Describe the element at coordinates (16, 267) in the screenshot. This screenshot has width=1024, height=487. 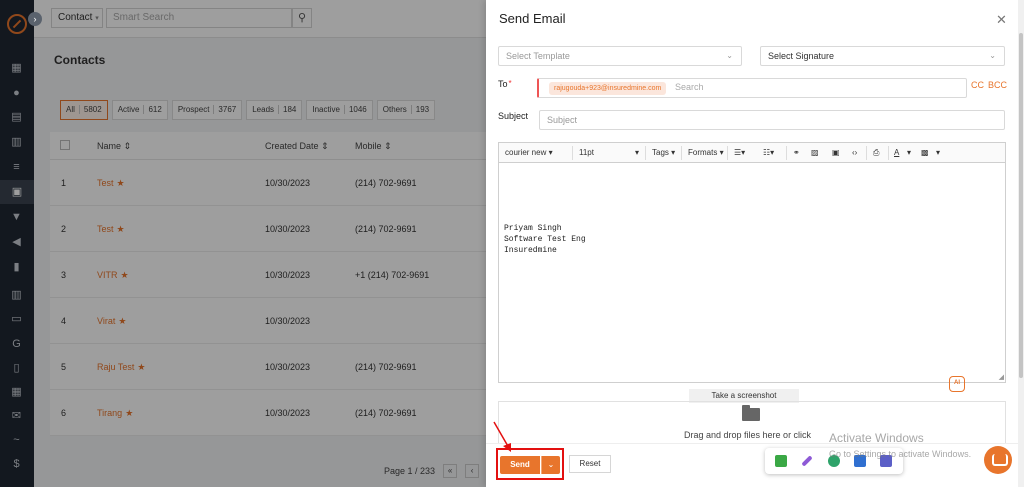
I see `file-icon: ▮` at that location.